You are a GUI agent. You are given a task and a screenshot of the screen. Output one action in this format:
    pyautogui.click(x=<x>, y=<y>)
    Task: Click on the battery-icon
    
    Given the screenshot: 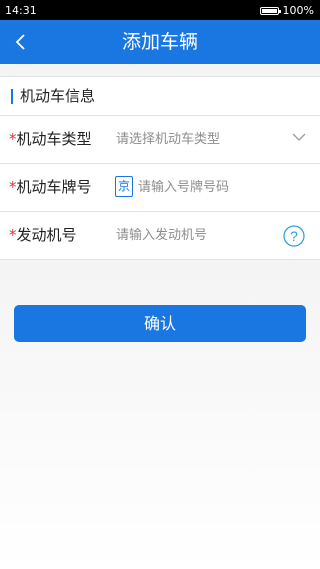 What is the action you would take?
    pyautogui.click(x=270, y=10)
    